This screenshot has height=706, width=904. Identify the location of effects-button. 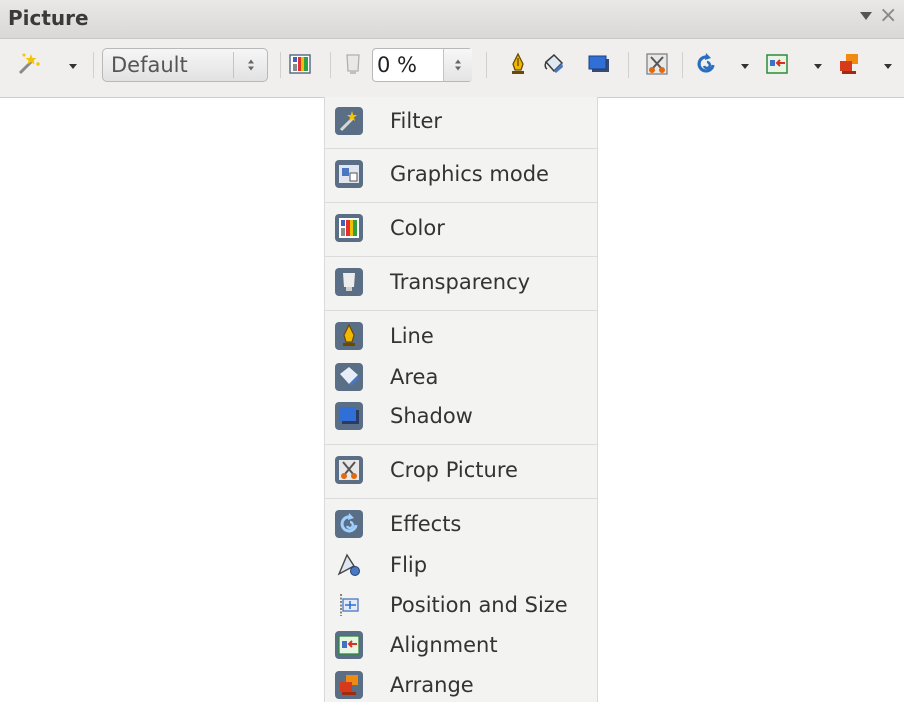
(706, 64).